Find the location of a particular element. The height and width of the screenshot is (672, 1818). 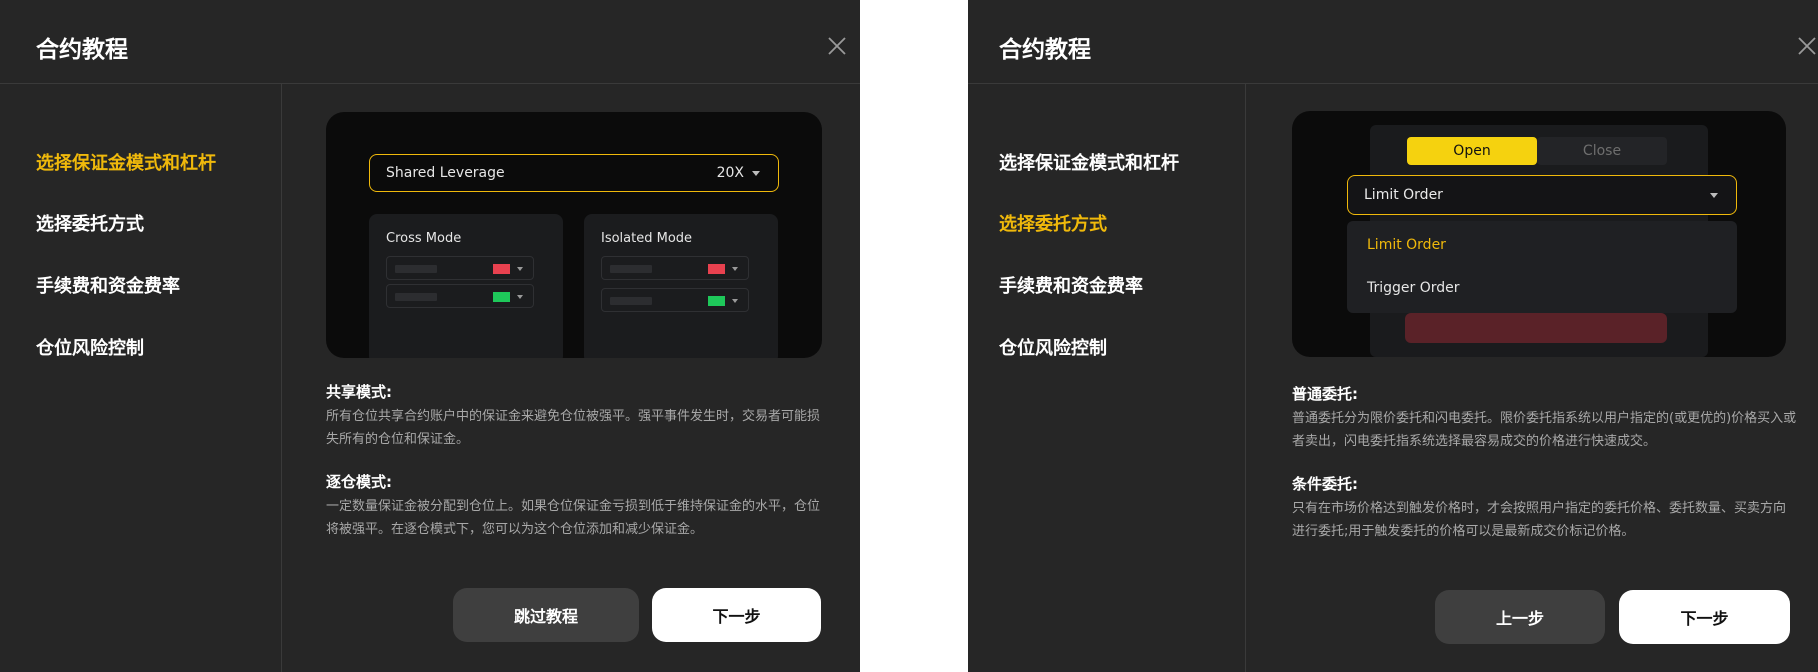

order-type-dropdown: Limit Order Trigger Order is located at coordinates (1542, 267).